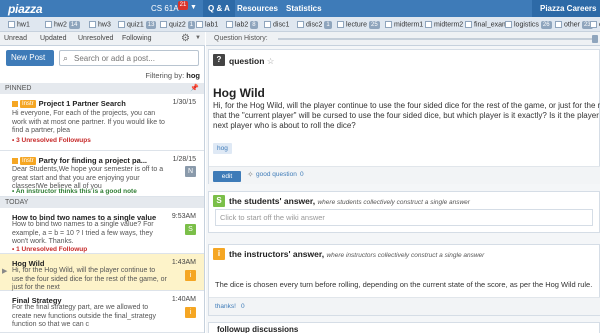 This screenshot has height=333, width=600. Describe the element at coordinates (25, 9) in the screenshot. I see `piazza-logo: piazza` at that location.